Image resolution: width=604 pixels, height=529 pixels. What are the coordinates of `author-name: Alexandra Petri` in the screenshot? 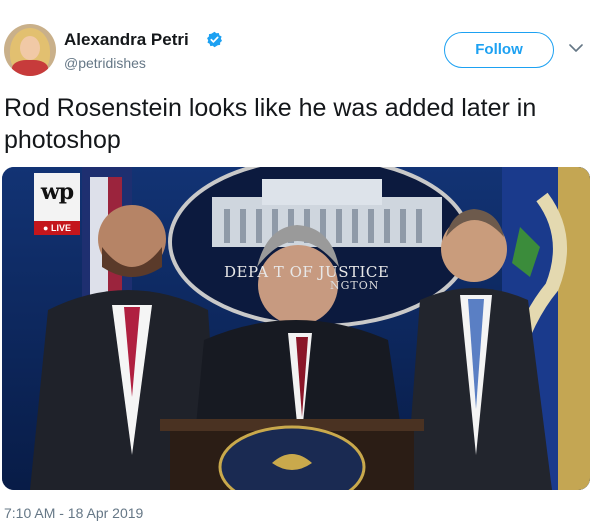 It's located at (126, 40).